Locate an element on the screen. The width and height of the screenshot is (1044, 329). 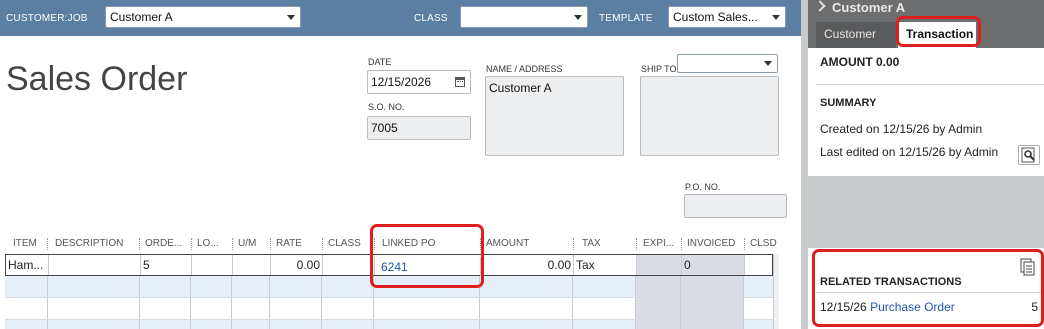
um-cell is located at coordinates (252, 265).